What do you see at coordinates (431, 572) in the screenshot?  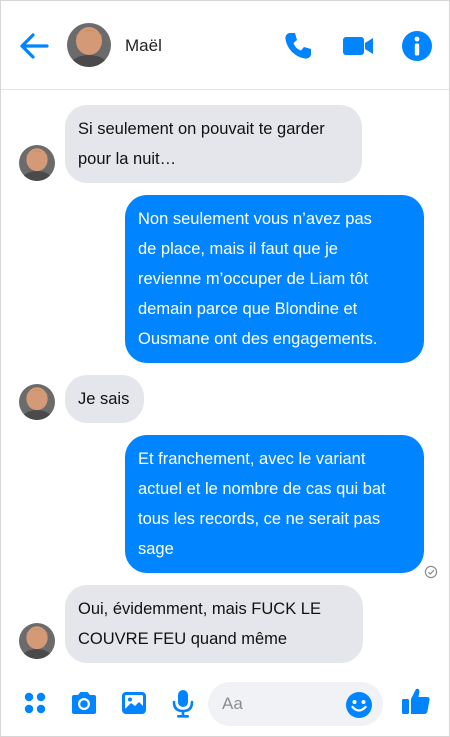 I see `delivered-check-icon` at bounding box center [431, 572].